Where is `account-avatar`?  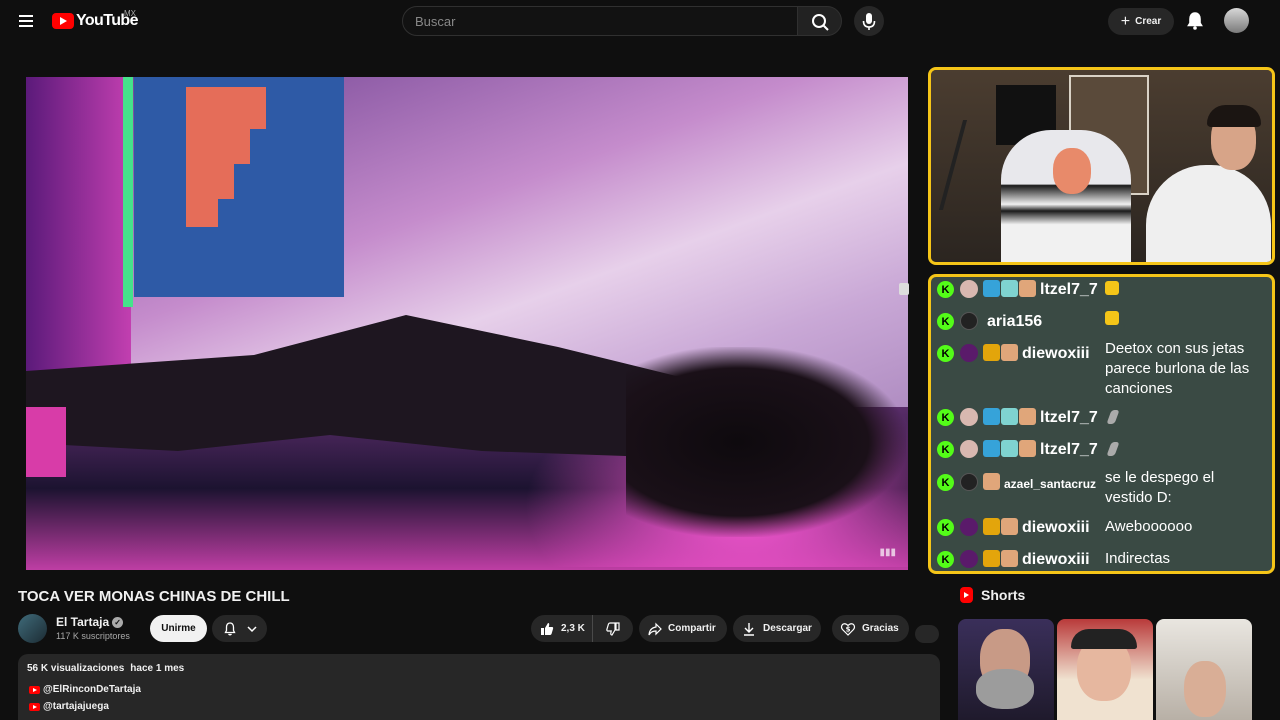
account-avatar is located at coordinates (1236, 20).